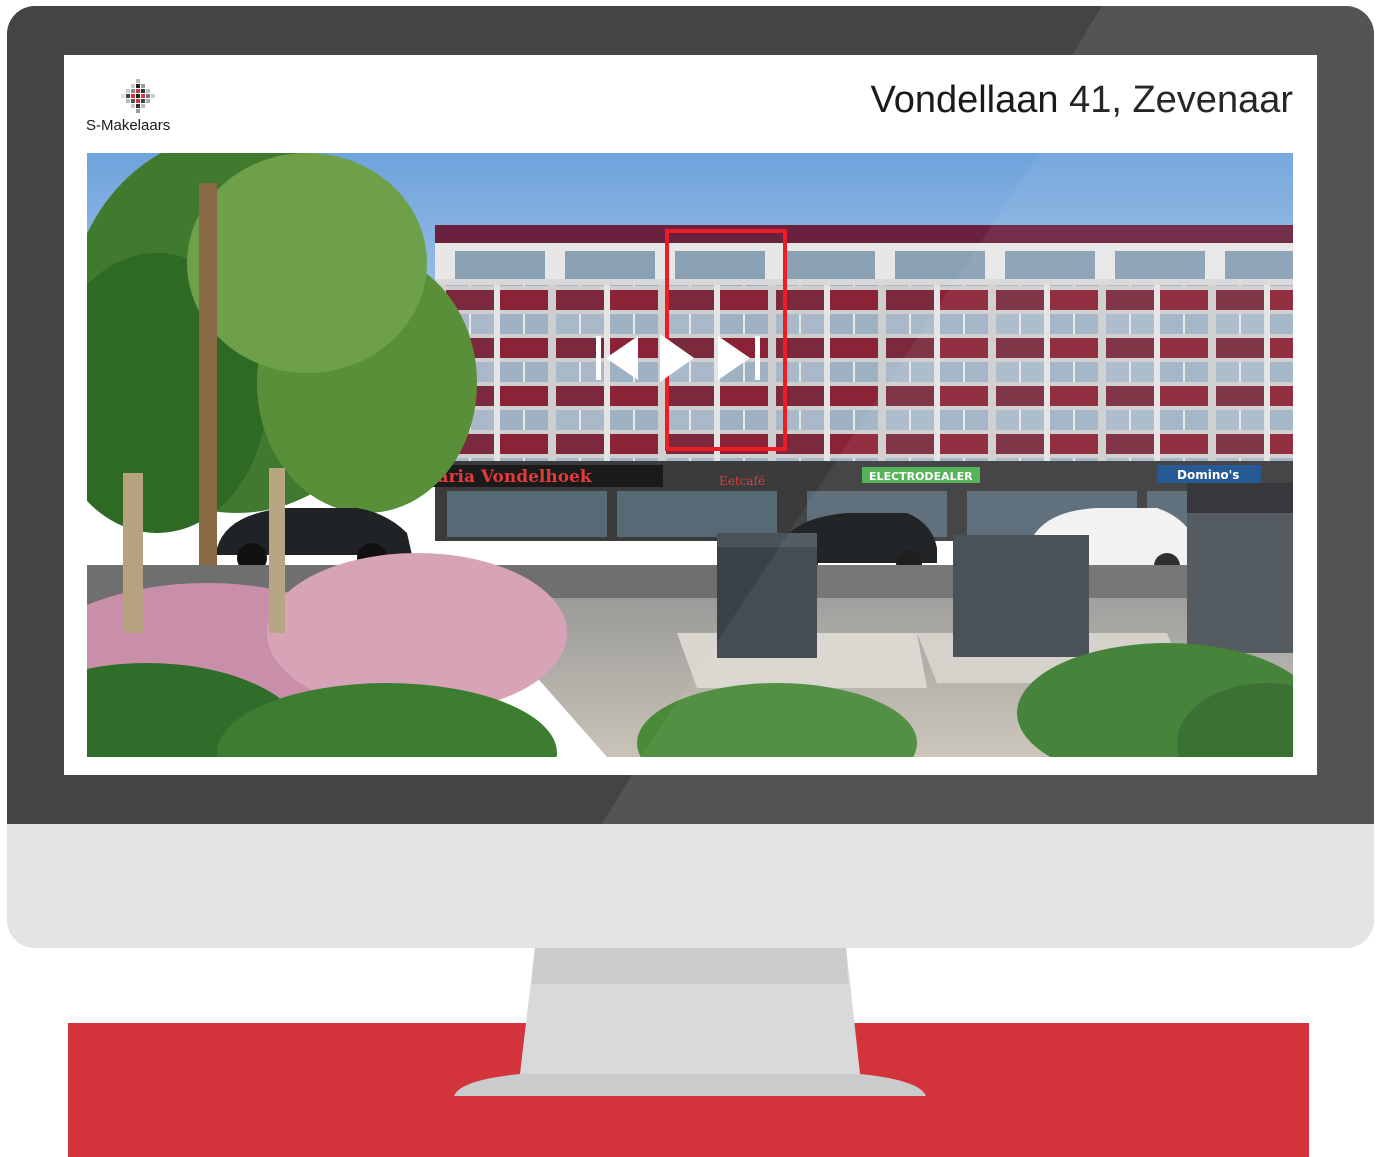  What do you see at coordinates (690, 1021) in the screenshot?
I see `monitor-stand` at bounding box center [690, 1021].